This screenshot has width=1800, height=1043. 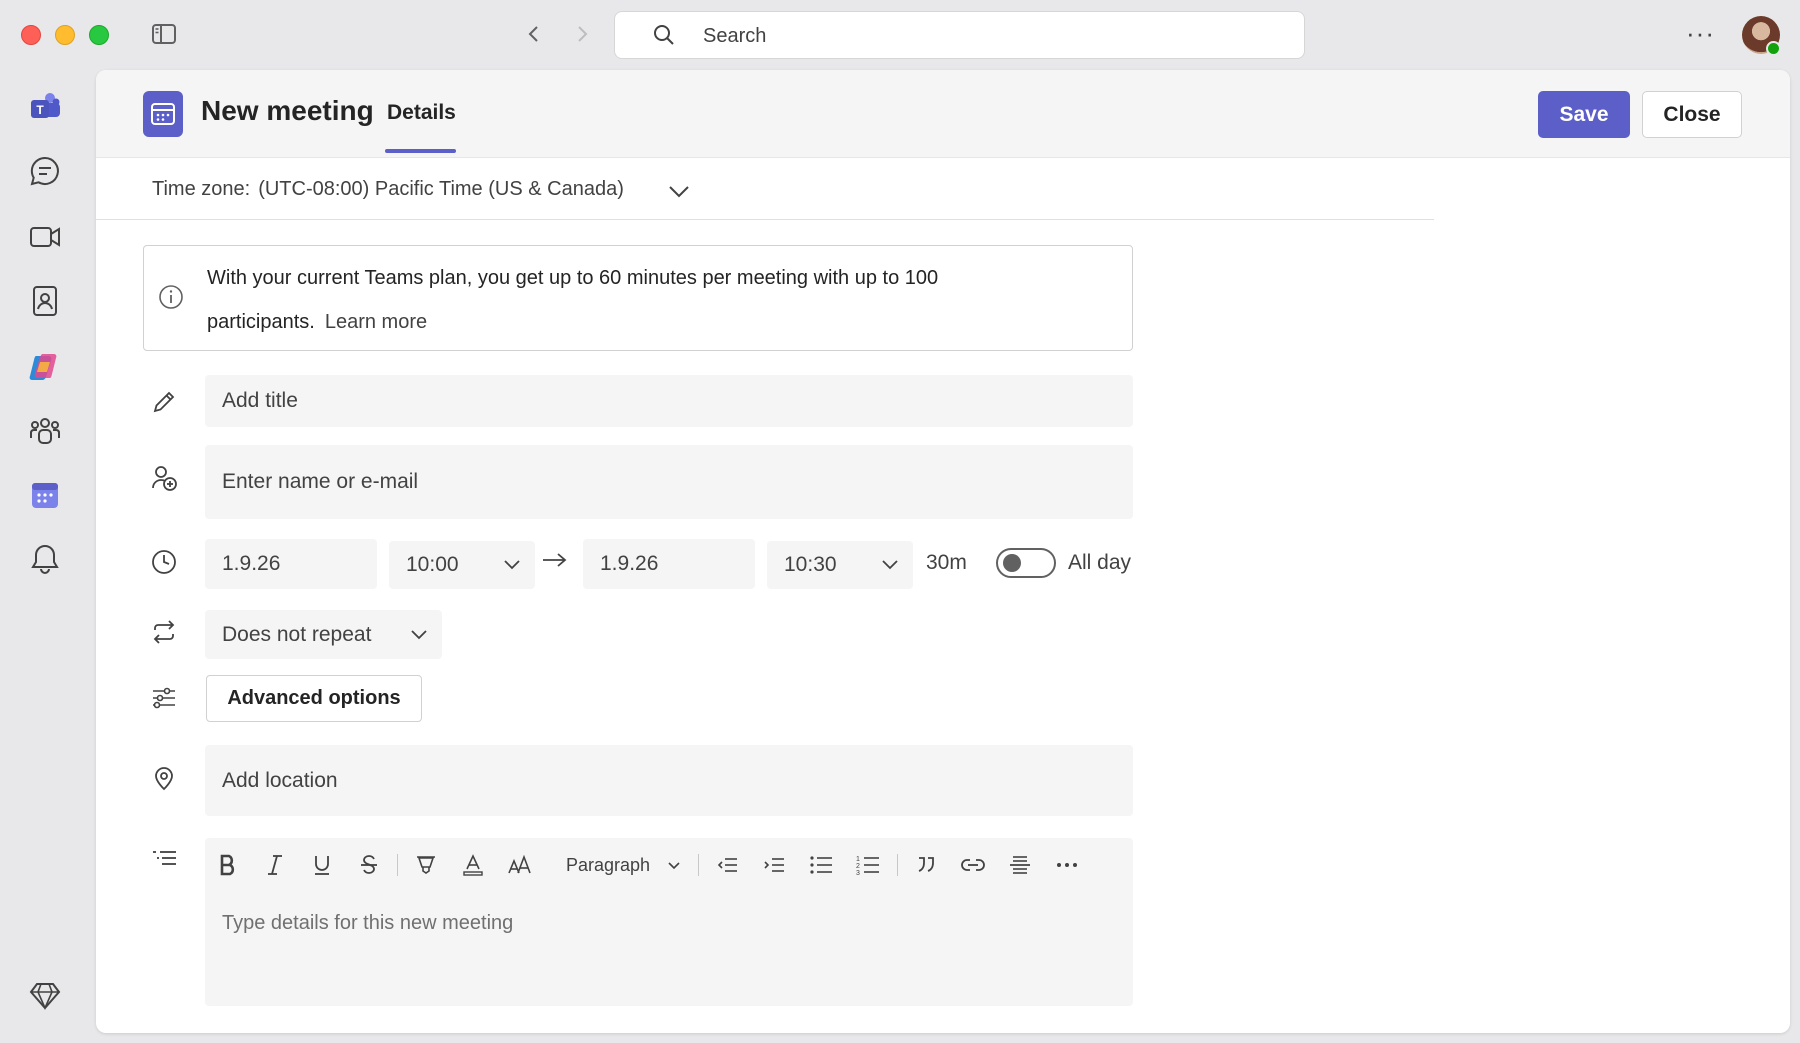 I want to click on attendees-input: Enter name or e-mail, so click(x=669, y=482).